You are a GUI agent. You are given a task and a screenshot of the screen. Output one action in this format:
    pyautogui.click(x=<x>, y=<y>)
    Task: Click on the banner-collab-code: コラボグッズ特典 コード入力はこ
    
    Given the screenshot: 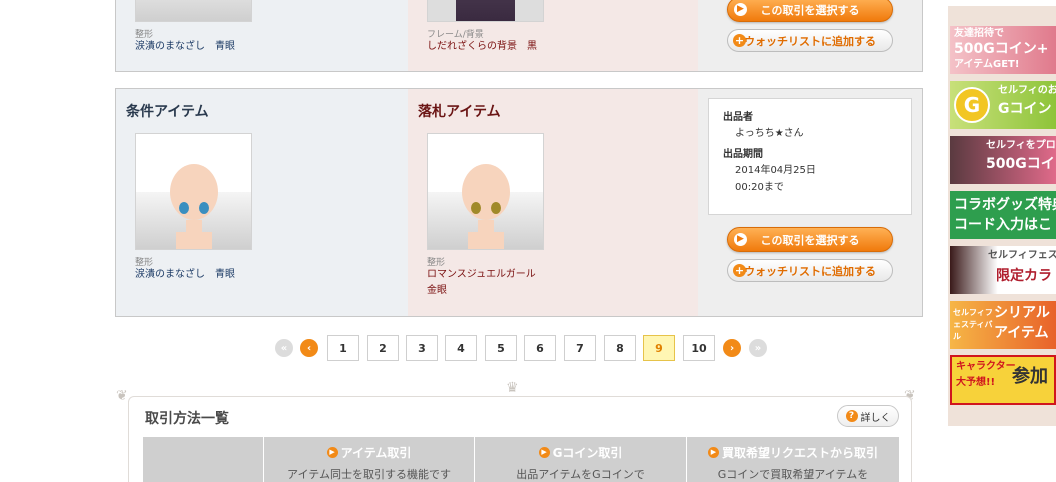 What is the action you would take?
    pyautogui.click(x=1003, y=215)
    